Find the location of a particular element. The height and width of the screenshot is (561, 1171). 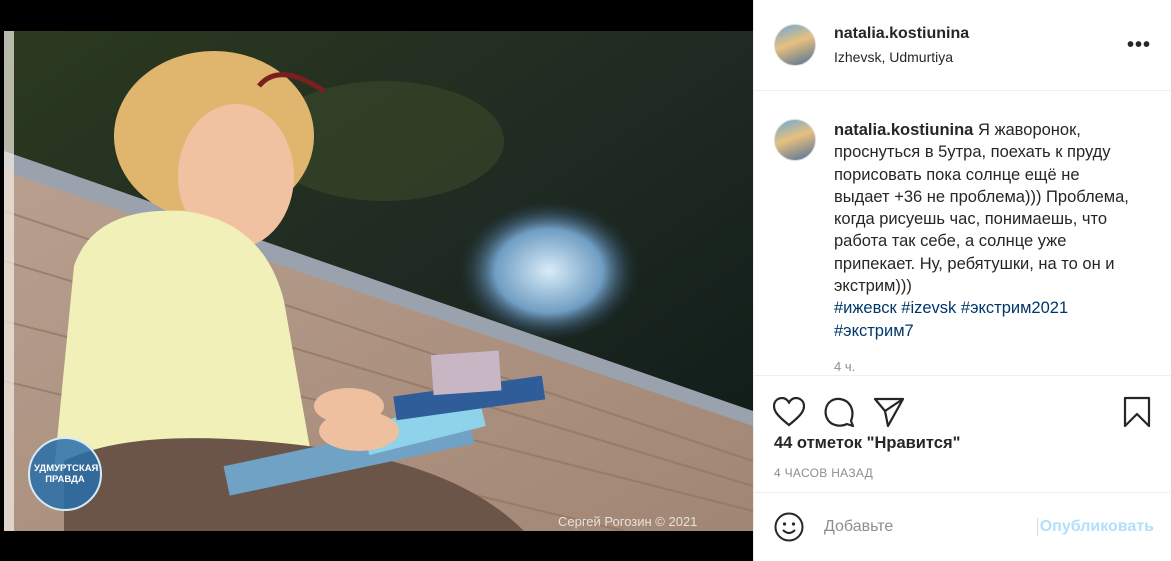

bookmark-icon is located at coordinates (1137, 412).